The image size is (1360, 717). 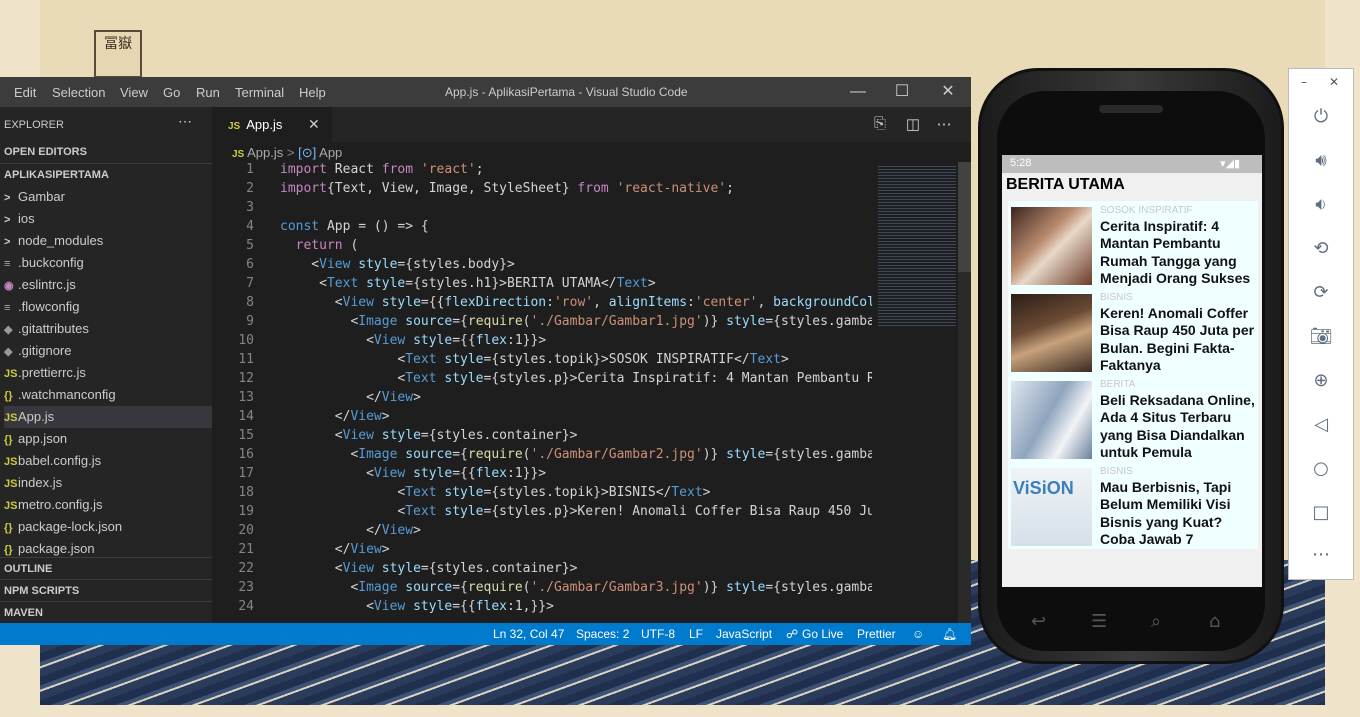 What do you see at coordinates (208, 92) in the screenshot?
I see `menu-run: Run` at bounding box center [208, 92].